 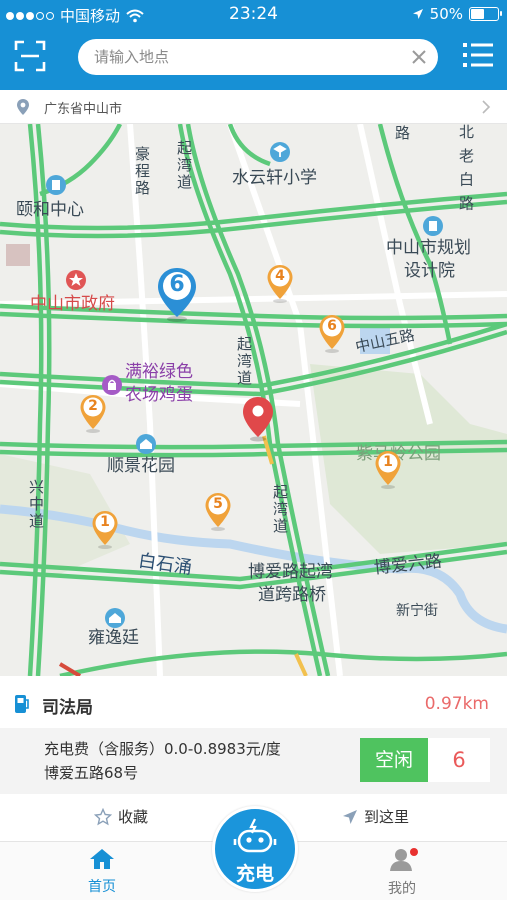 I want to click on favorite-button: 收藏, so click(x=121, y=816).